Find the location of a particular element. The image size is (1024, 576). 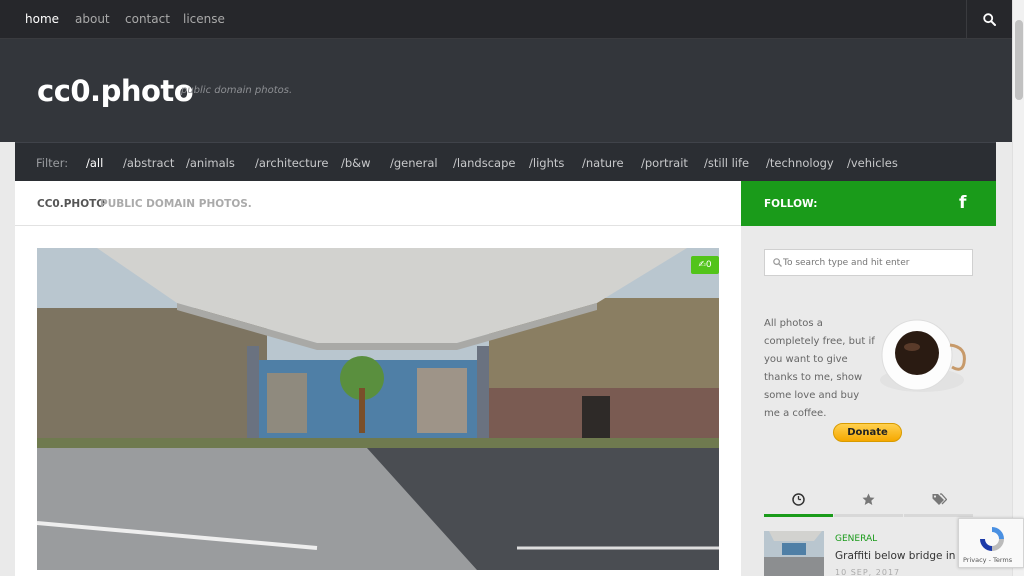

tags-icon is located at coordinates (939, 499).